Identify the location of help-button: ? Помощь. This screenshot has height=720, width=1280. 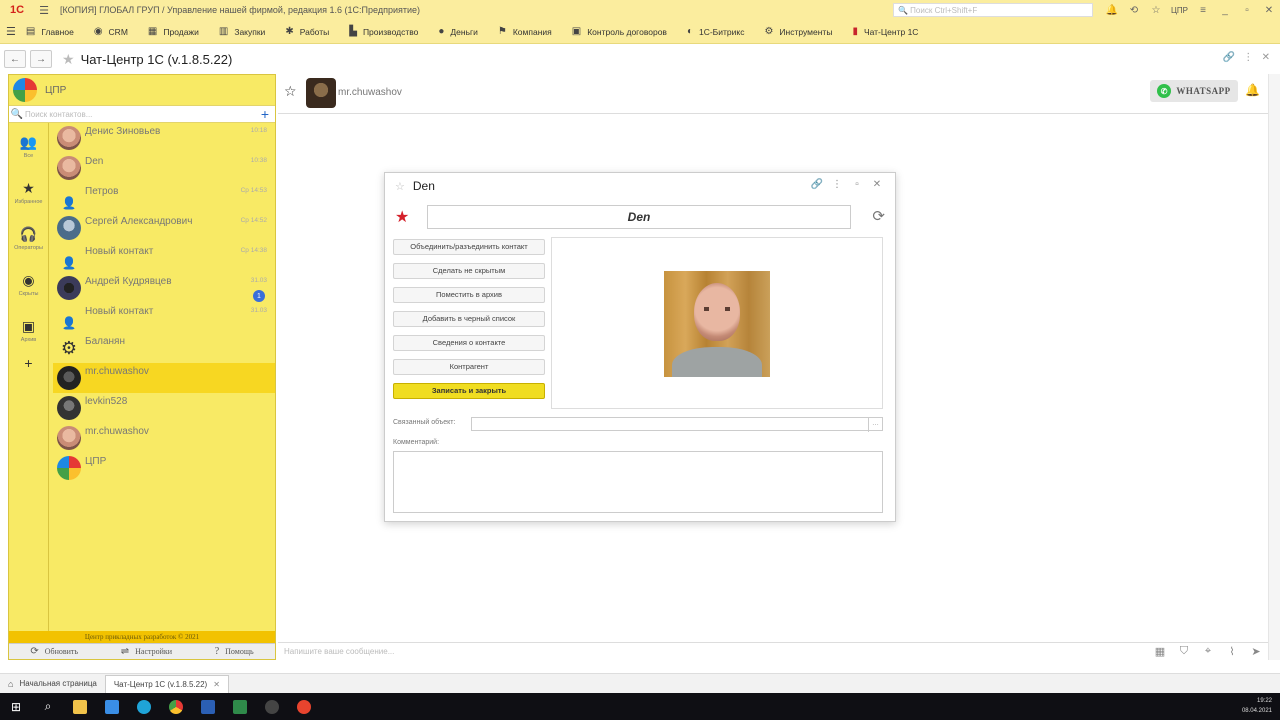
(234, 651).